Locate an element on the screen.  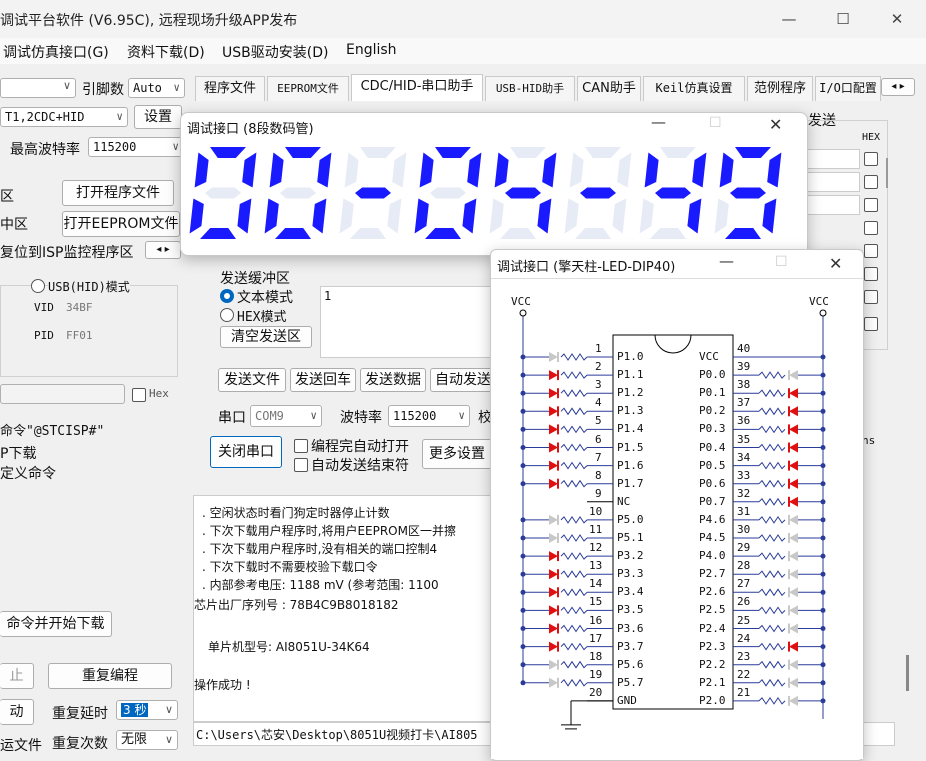
resistor-P0.6 is located at coordinates (772, 483).